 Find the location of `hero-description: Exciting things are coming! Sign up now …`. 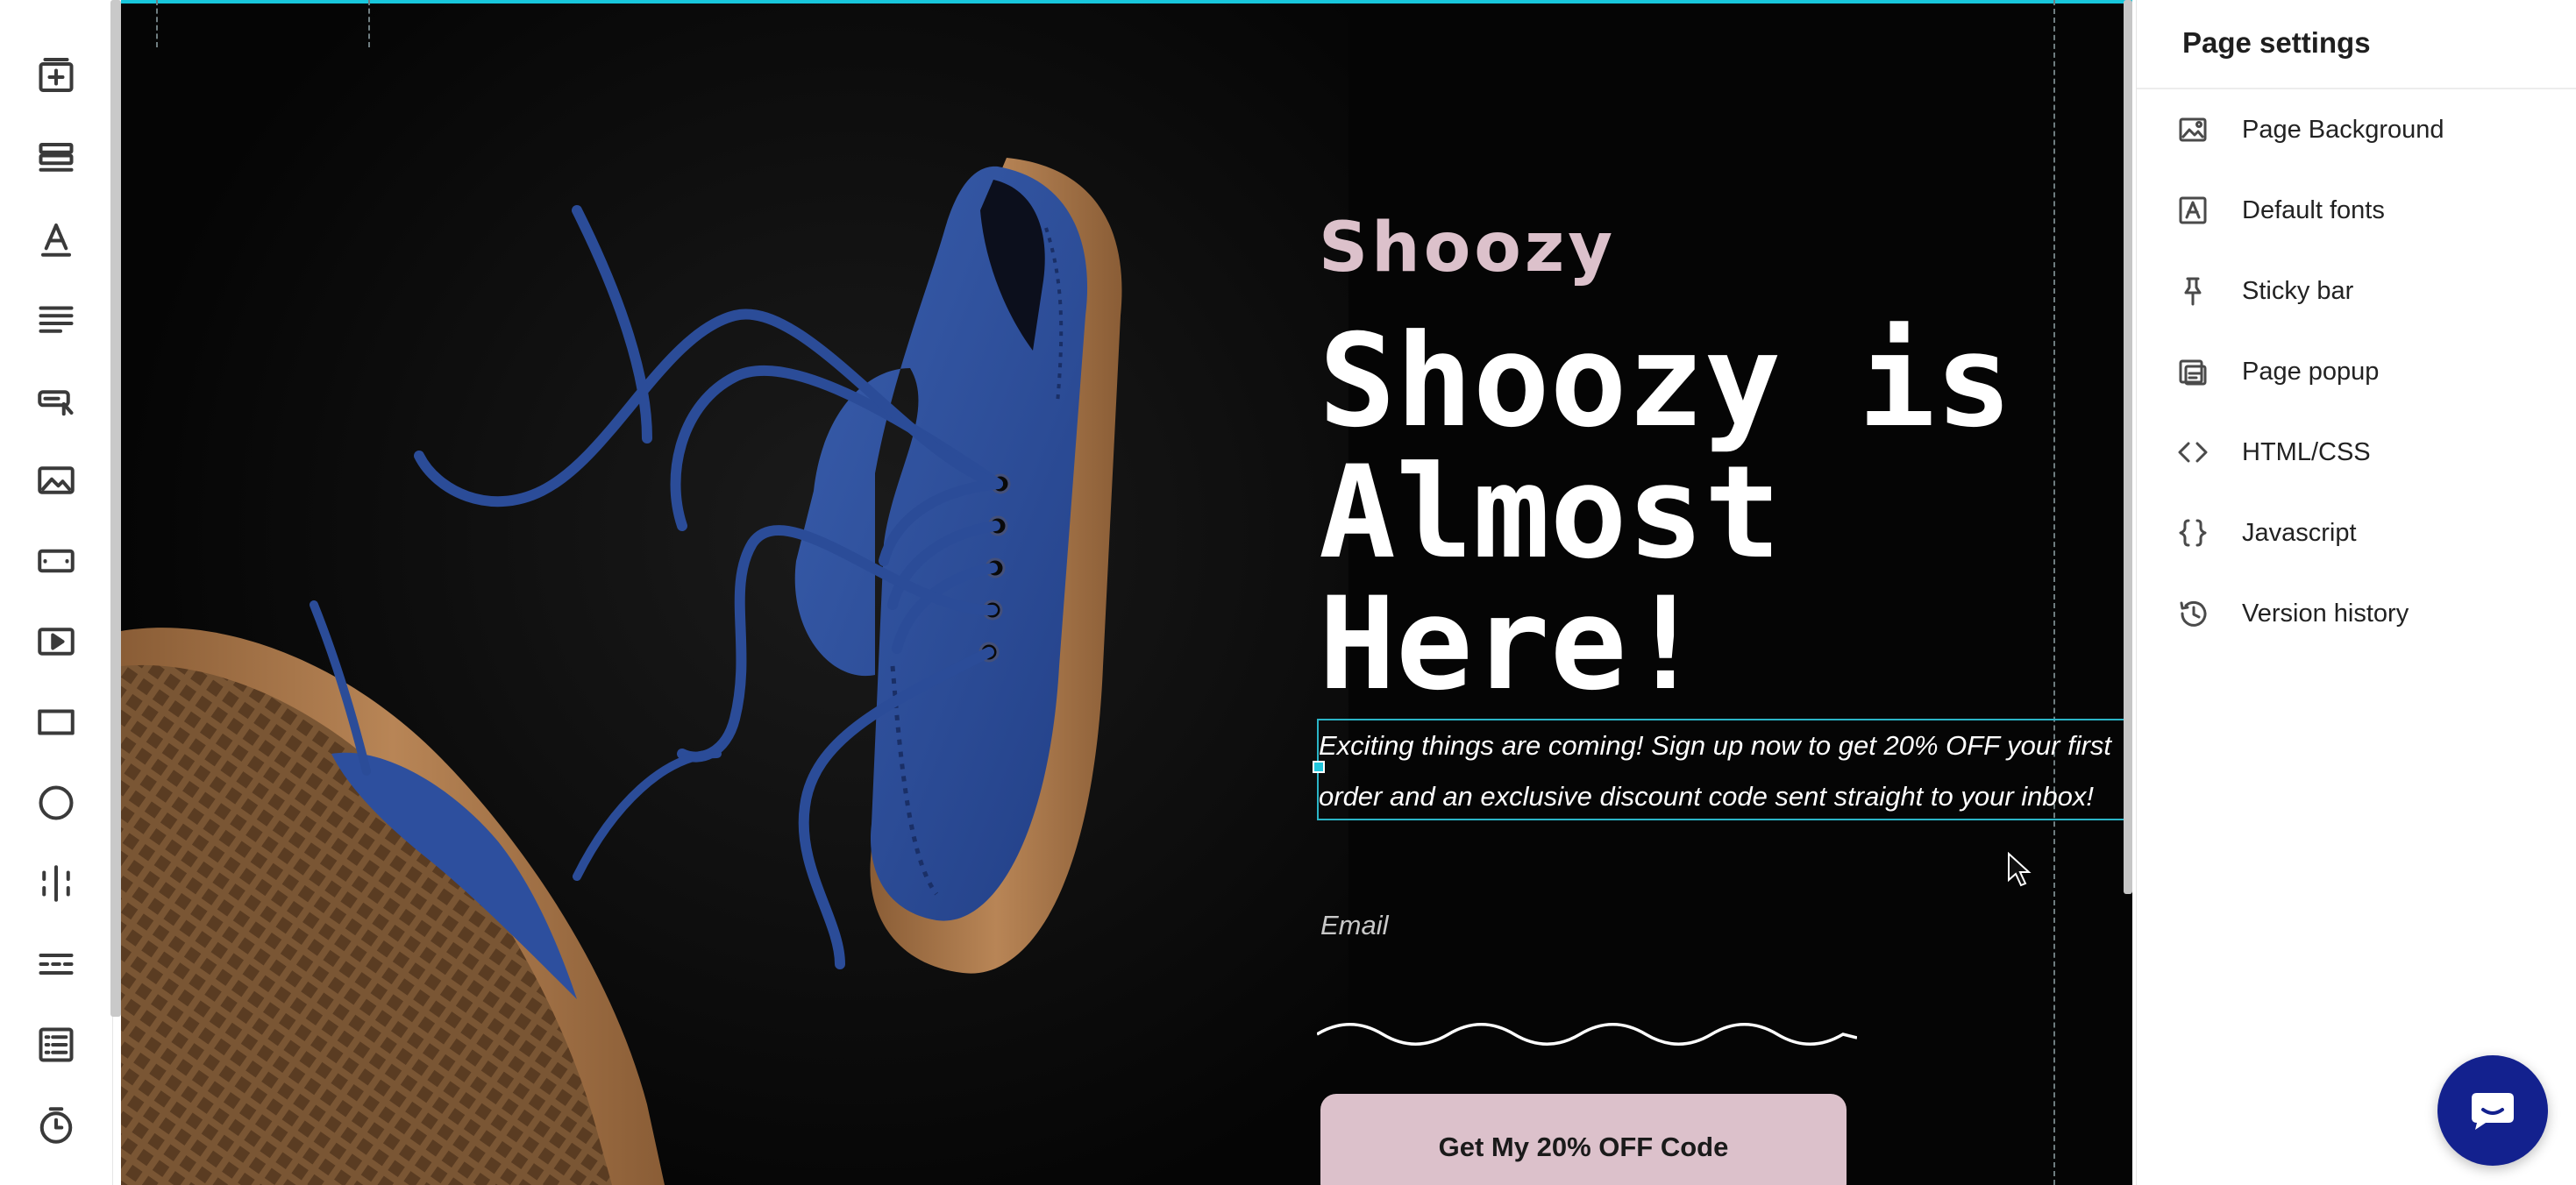

hero-description: Exciting things are coming! Sign up now … is located at coordinates (1715, 771).